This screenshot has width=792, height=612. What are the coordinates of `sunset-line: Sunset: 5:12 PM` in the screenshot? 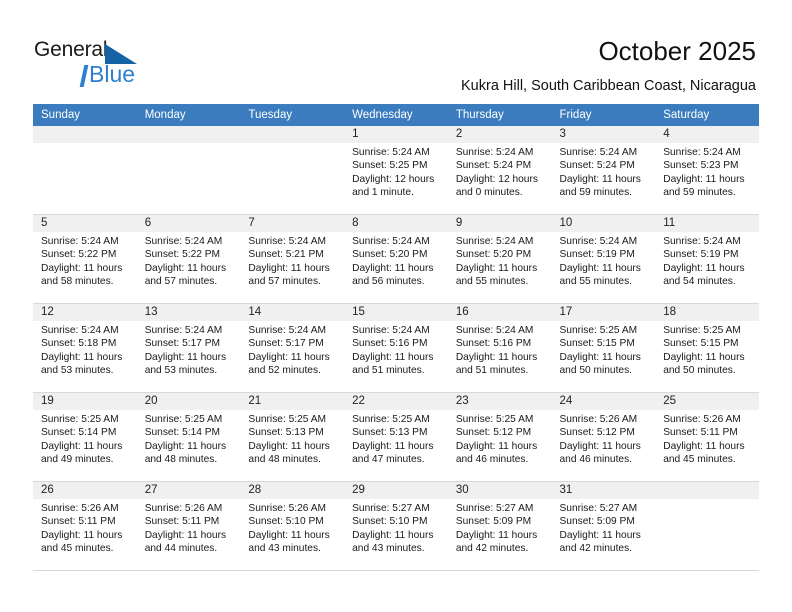 It's located at (597, 433).